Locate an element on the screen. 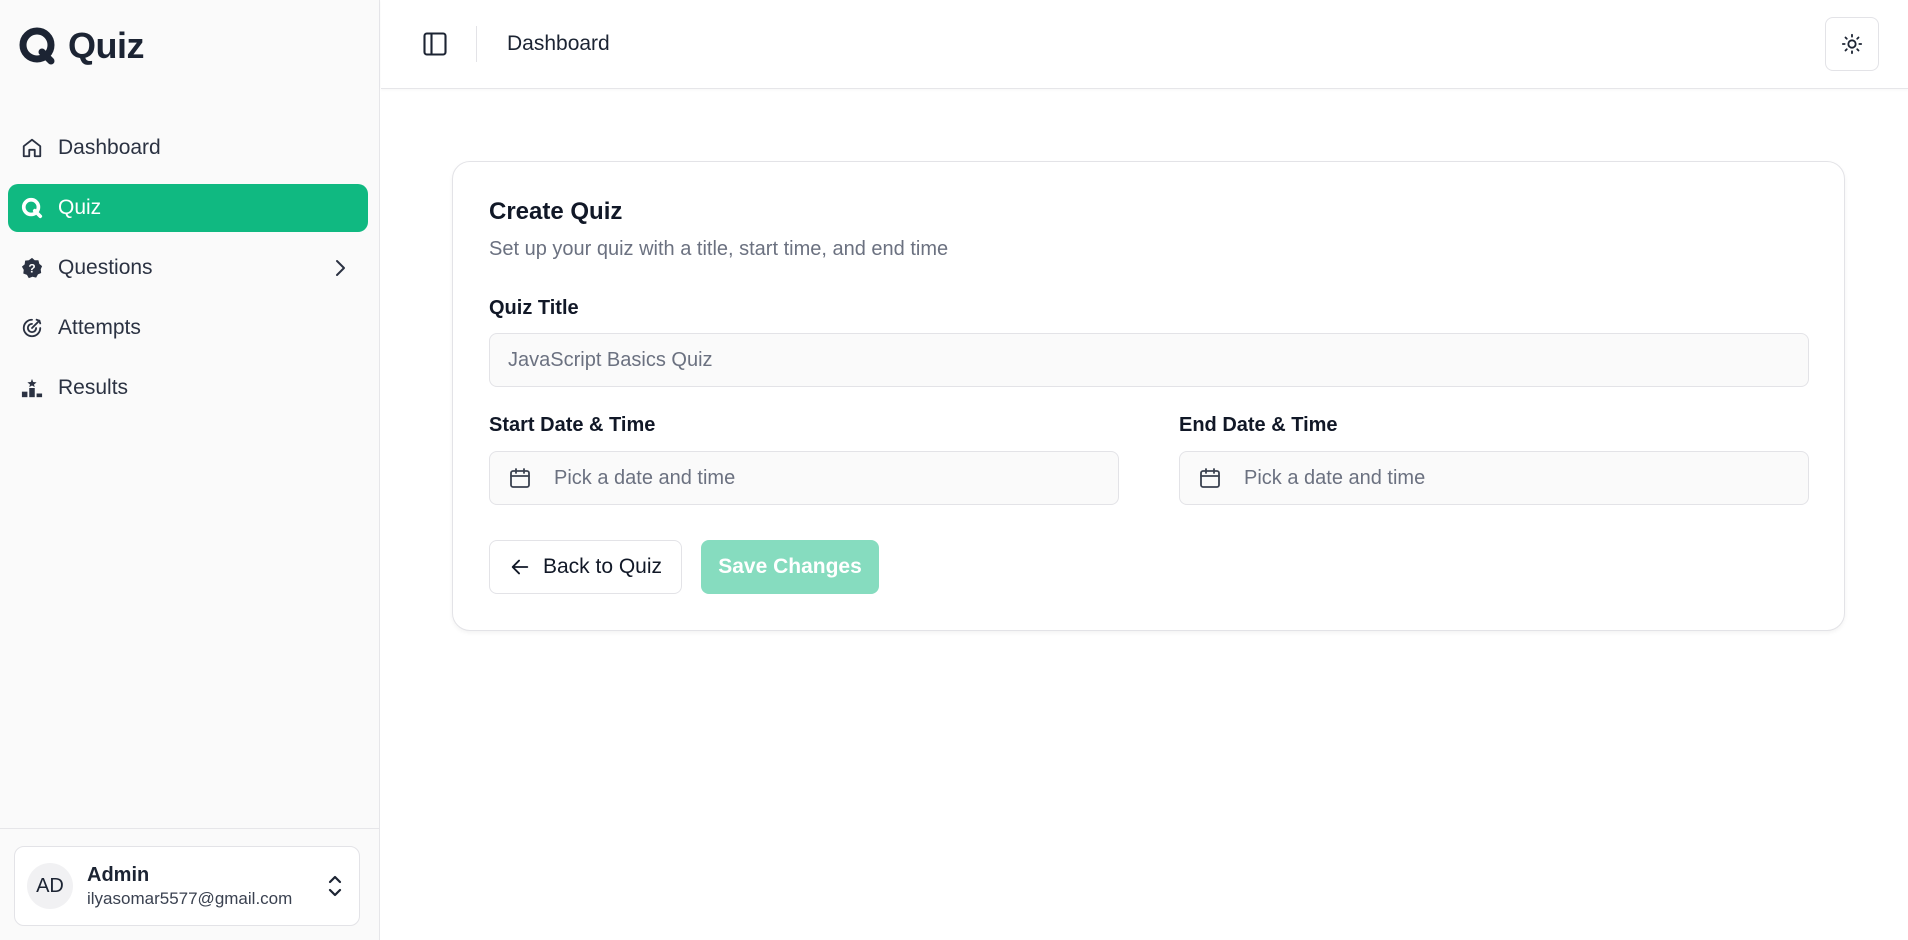  save-button-label: Save Changes is located at coordinates (790, 566).